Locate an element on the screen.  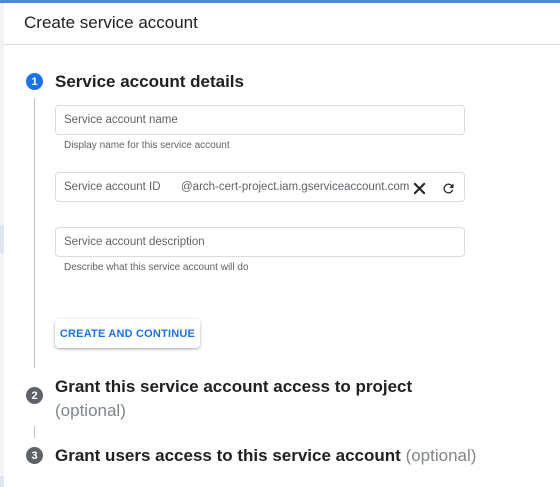
step-1-indicator: 1 is located at coordinates (34, 81).